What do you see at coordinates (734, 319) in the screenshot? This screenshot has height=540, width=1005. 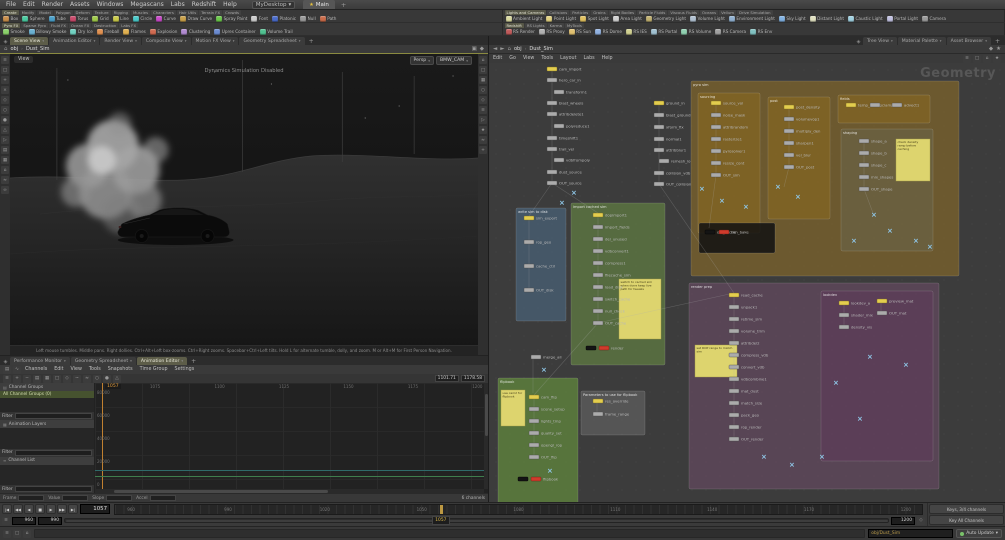 I see `network-node-retime-sim` at bounding box center [734, 319].